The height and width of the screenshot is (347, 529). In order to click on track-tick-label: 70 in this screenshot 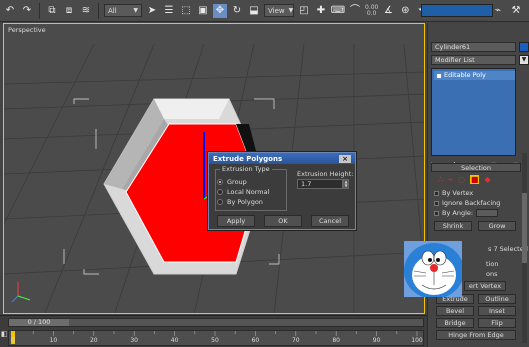, I will do `click(295, 340)`.